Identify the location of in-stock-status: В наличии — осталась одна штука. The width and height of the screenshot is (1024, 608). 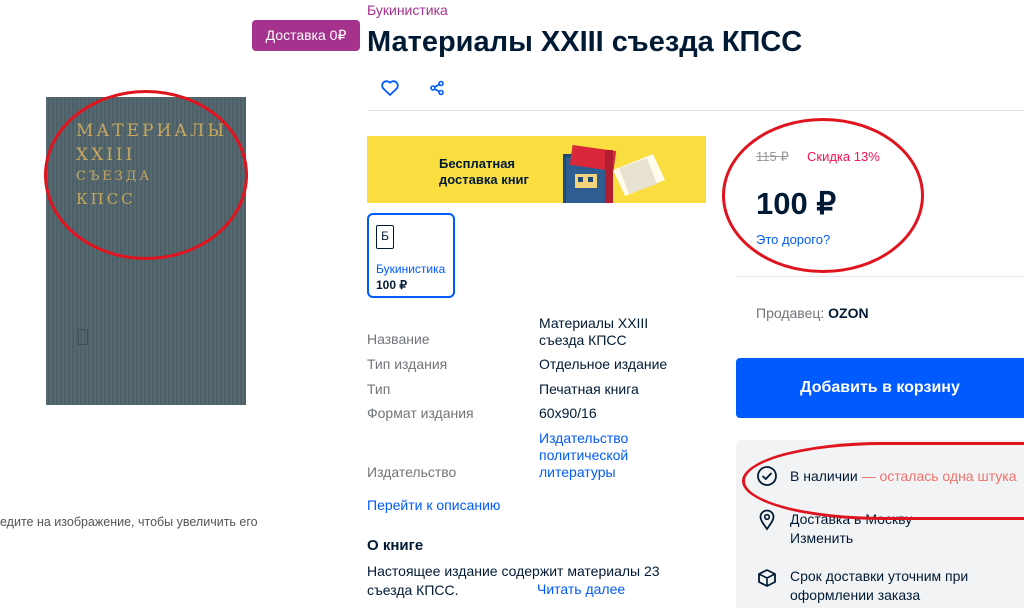
(903, 476).